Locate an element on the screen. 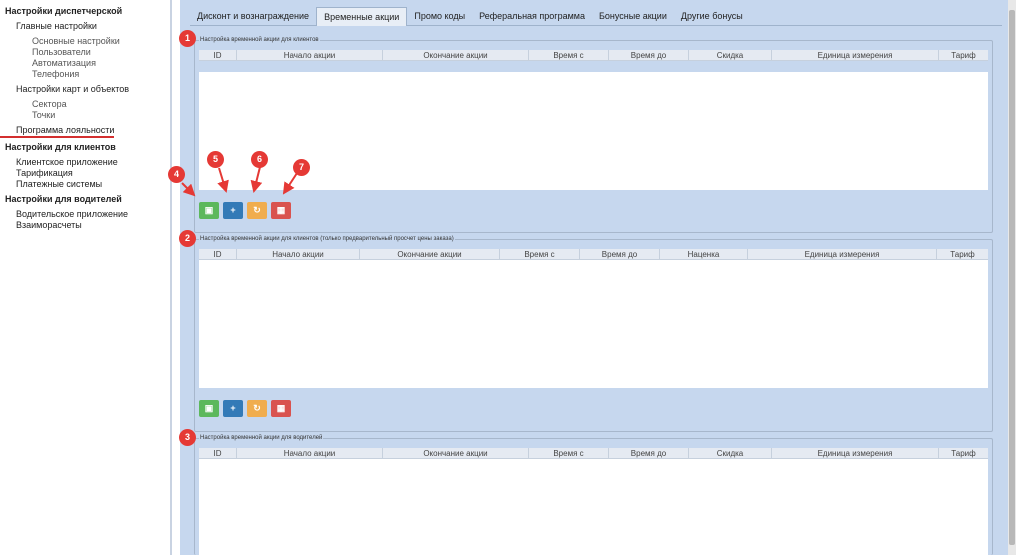  annotation-arrows is located at coordinates (240, 181).